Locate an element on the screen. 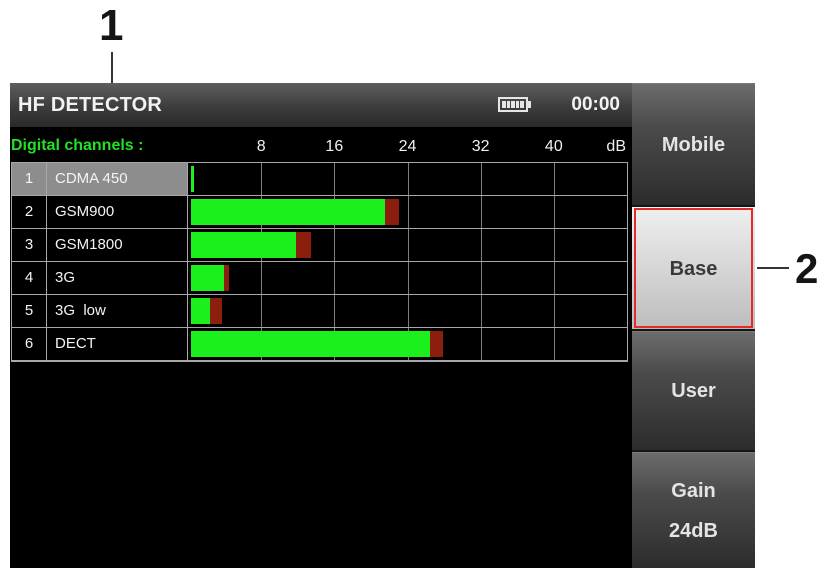 The width and height of the screenshot is (820, 568). callout-1-leader-line is located at coordinates (112, 68).